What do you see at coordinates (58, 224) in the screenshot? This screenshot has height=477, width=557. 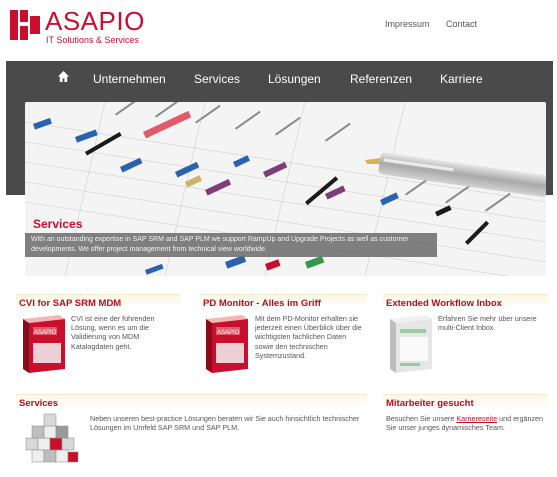 I see `banner-title: Services` at bounding box center [58, 224].